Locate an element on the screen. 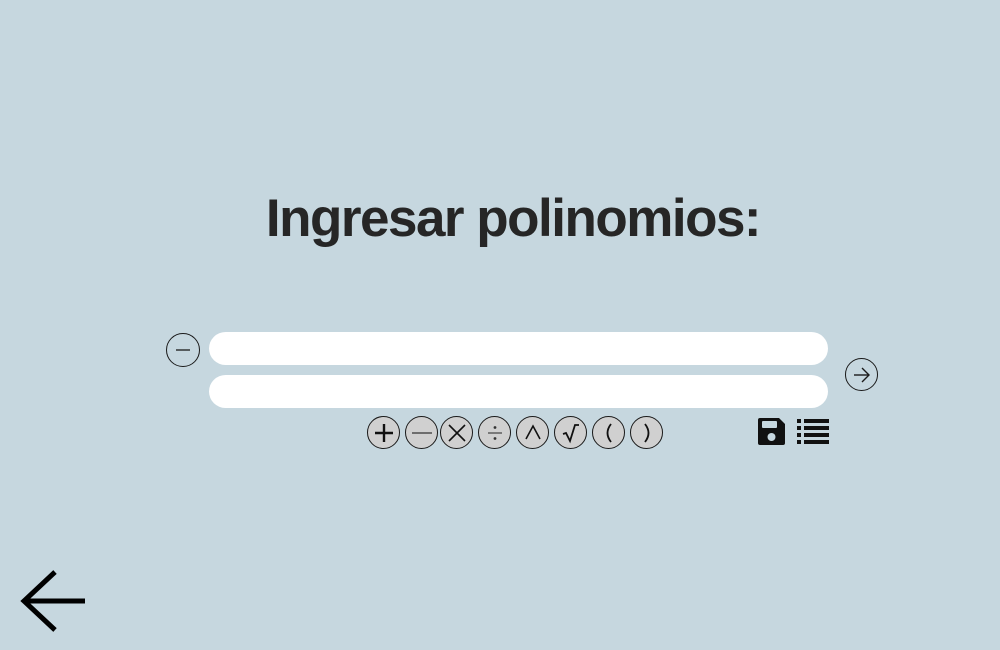 This screenshot has width=1000, height=650. submit-button is located at coordinates (861, 374).